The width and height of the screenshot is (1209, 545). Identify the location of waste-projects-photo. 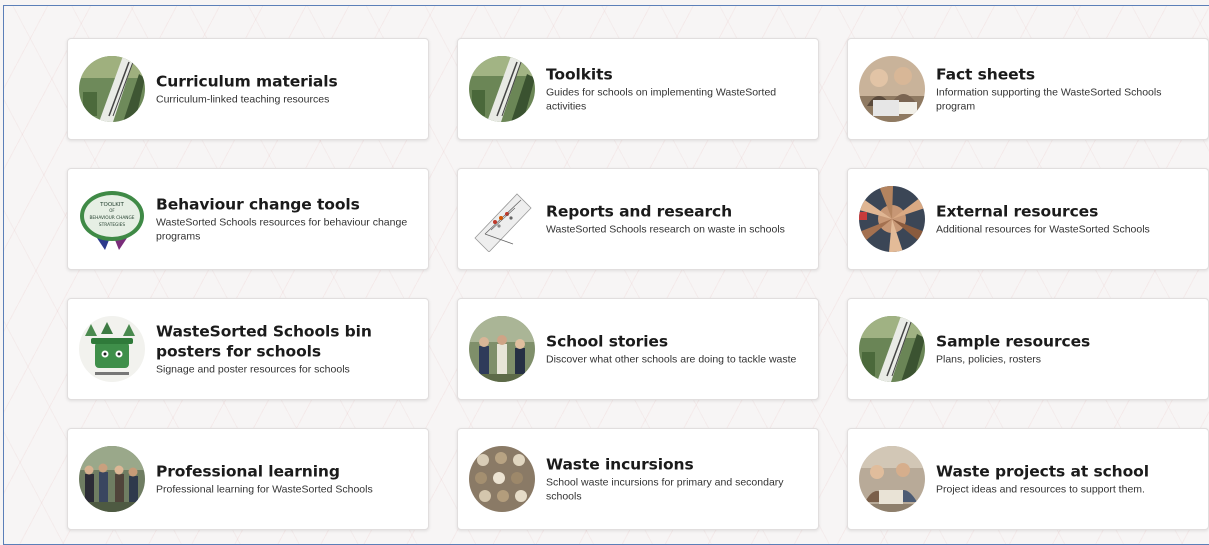
(892, 479).